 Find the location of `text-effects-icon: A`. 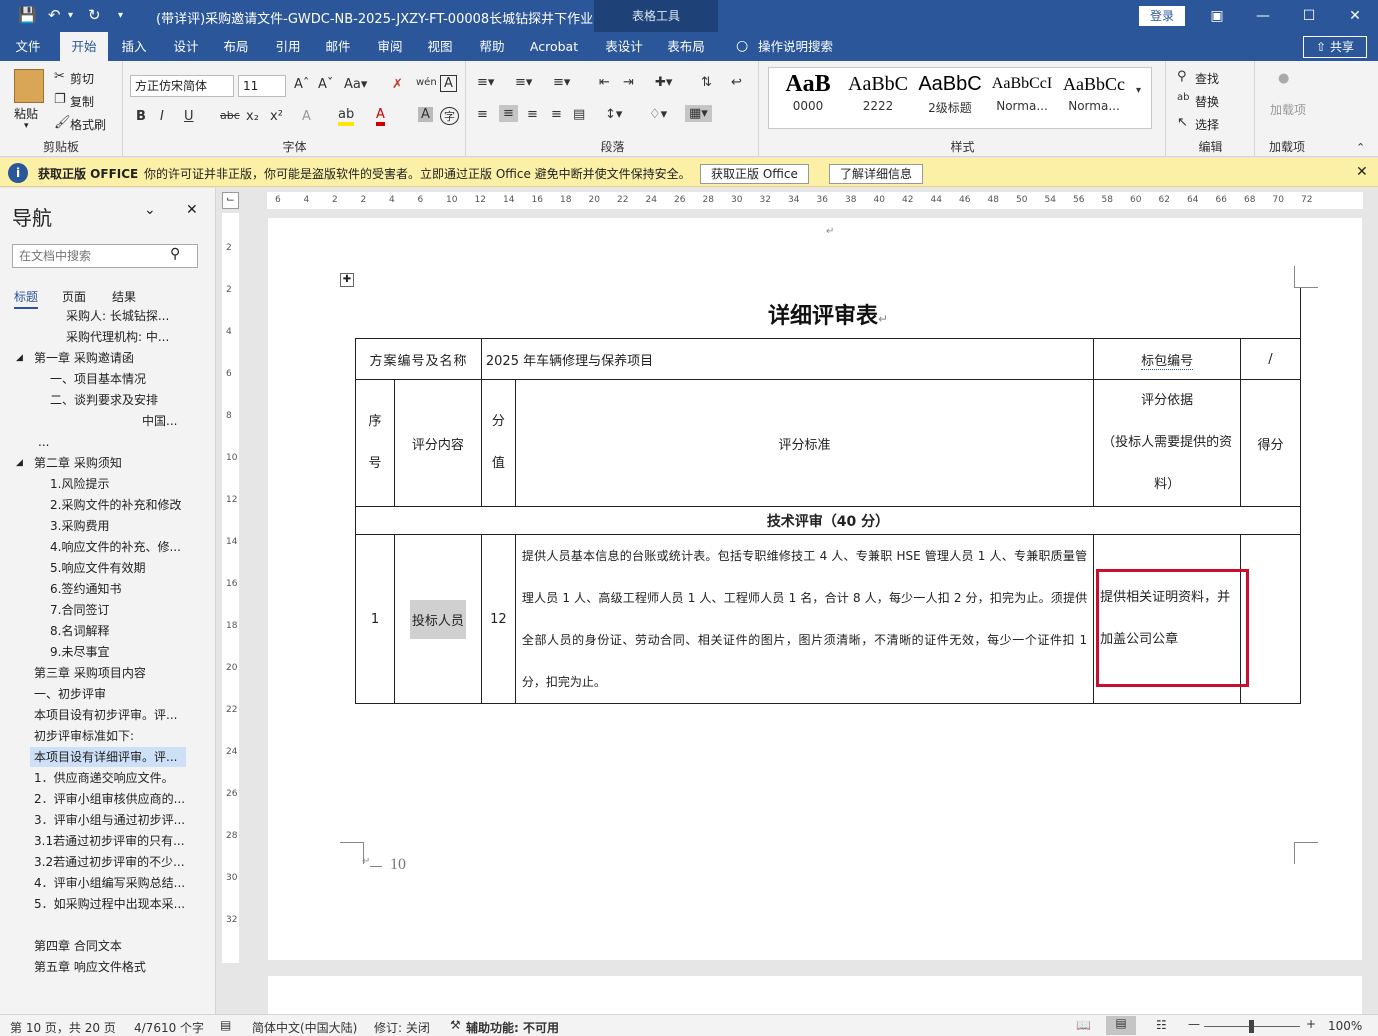

text-effects-icon: A is located at coordinates (306, 116).